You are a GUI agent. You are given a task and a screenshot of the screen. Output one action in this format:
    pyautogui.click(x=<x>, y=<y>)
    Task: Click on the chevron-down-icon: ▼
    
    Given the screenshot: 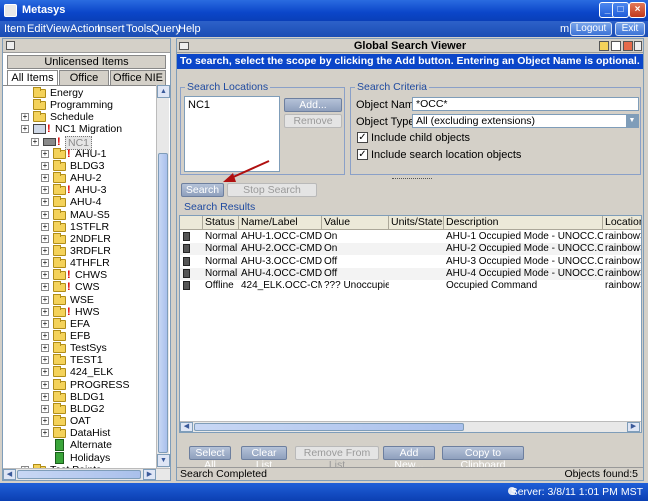 What is the action you would take?
    pyautogui.click(x=632, y=121)
    